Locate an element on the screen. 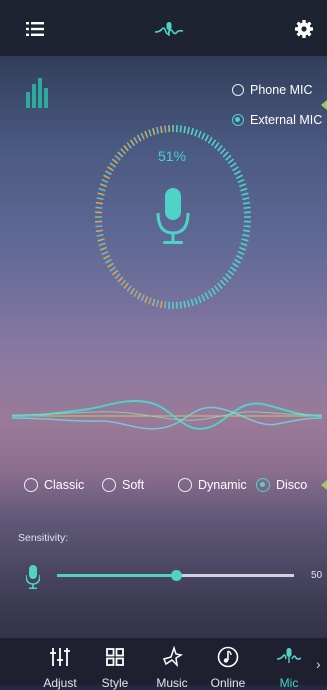  style-soft-radio is located at coordinates (109, 485).